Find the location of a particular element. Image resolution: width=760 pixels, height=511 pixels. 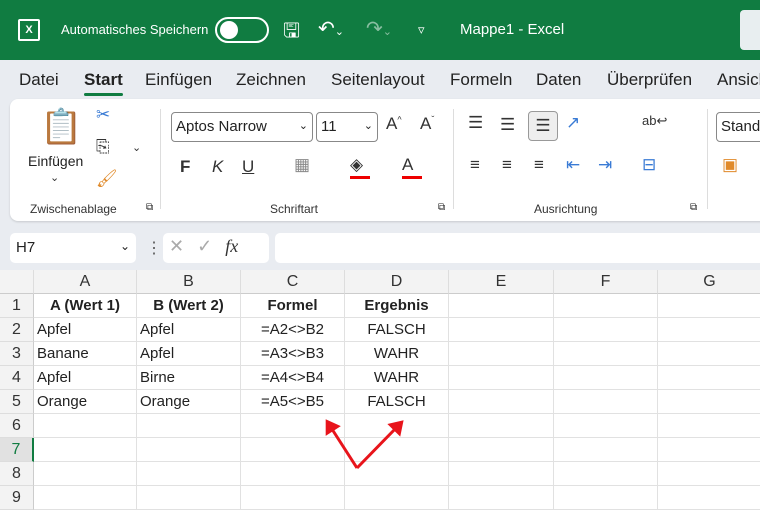

cell-E7 is located at coordinates (501, 450).